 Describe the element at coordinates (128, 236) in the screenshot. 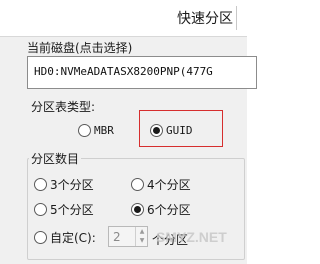

I see `custom-count-spinner: 2 ▲ ▼` at that location.